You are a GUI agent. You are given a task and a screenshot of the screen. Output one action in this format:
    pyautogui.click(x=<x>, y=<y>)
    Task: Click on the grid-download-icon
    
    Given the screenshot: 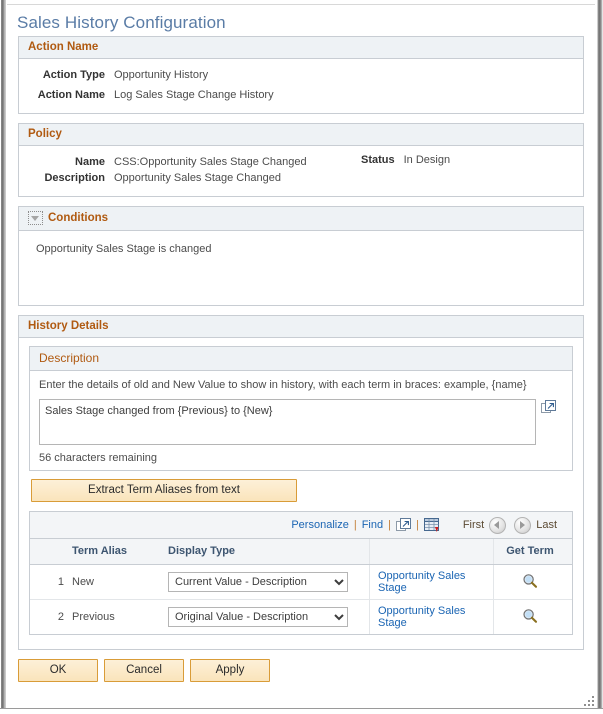 What is the action you would take?
    pyautogui.click(x=432, y=525)
    